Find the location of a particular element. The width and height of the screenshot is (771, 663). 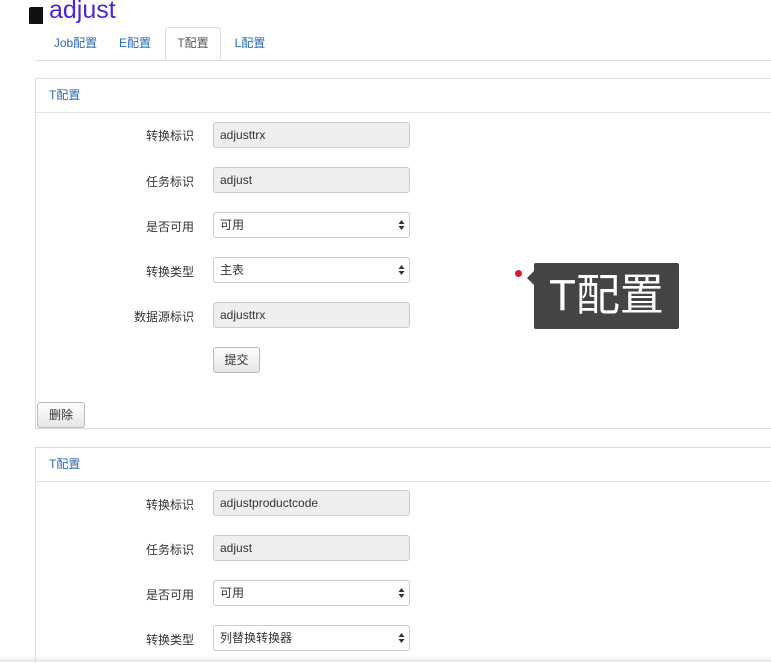

tab-job-config: Job配置 is located at coordinates (75, 43).